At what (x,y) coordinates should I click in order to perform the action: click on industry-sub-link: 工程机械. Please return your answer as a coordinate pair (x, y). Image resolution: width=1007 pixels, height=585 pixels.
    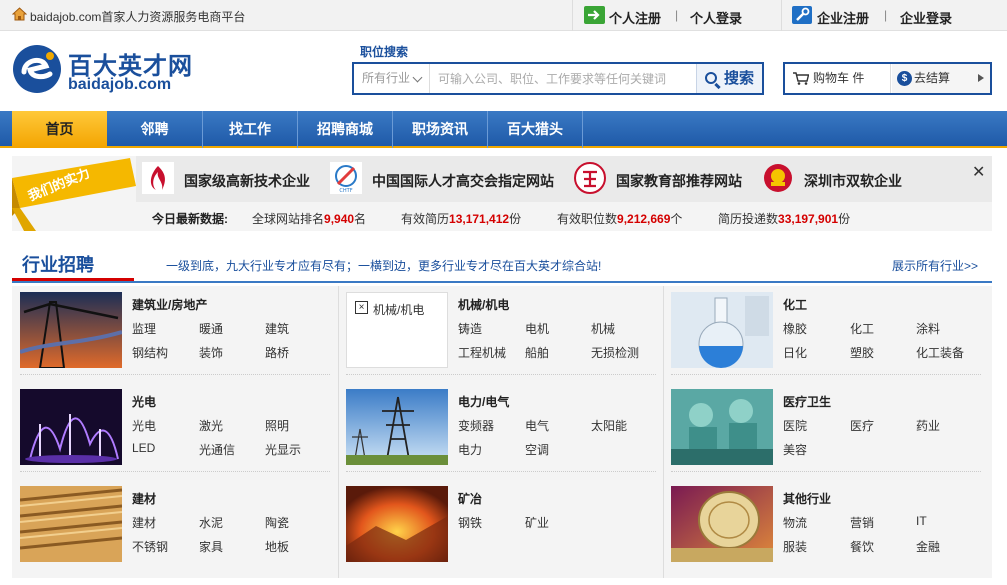
    Looking at the image, I should click on (482, 352).